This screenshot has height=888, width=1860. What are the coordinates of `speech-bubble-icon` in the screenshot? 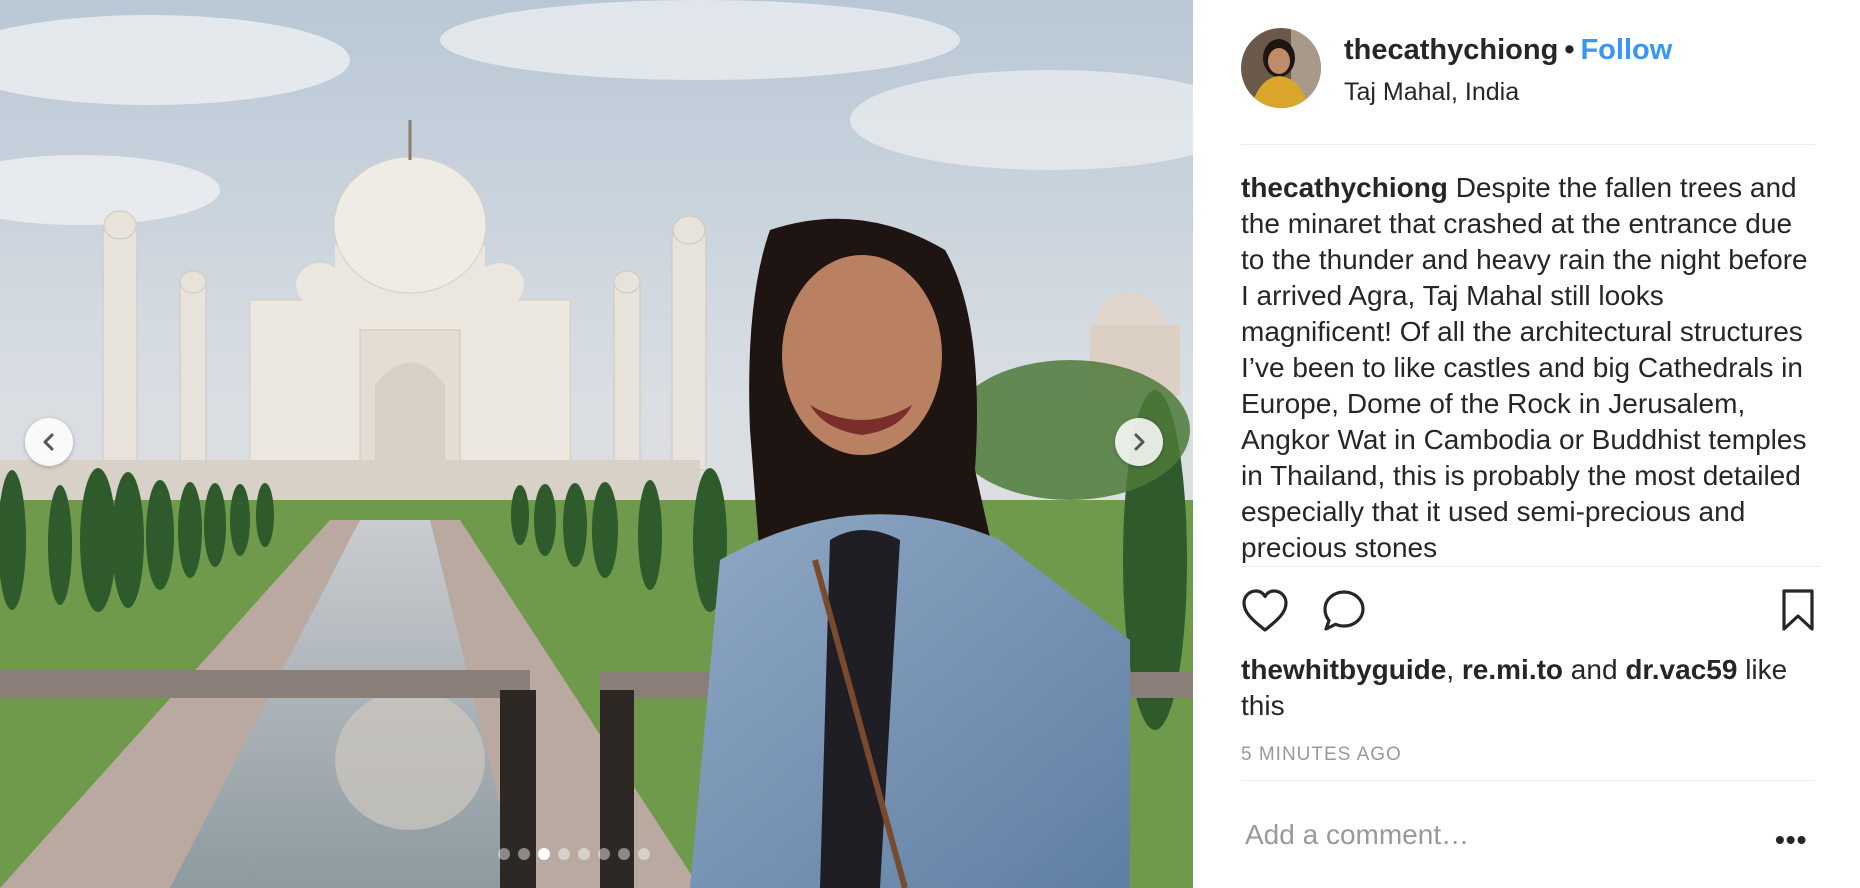 It's located at (1344, 610).